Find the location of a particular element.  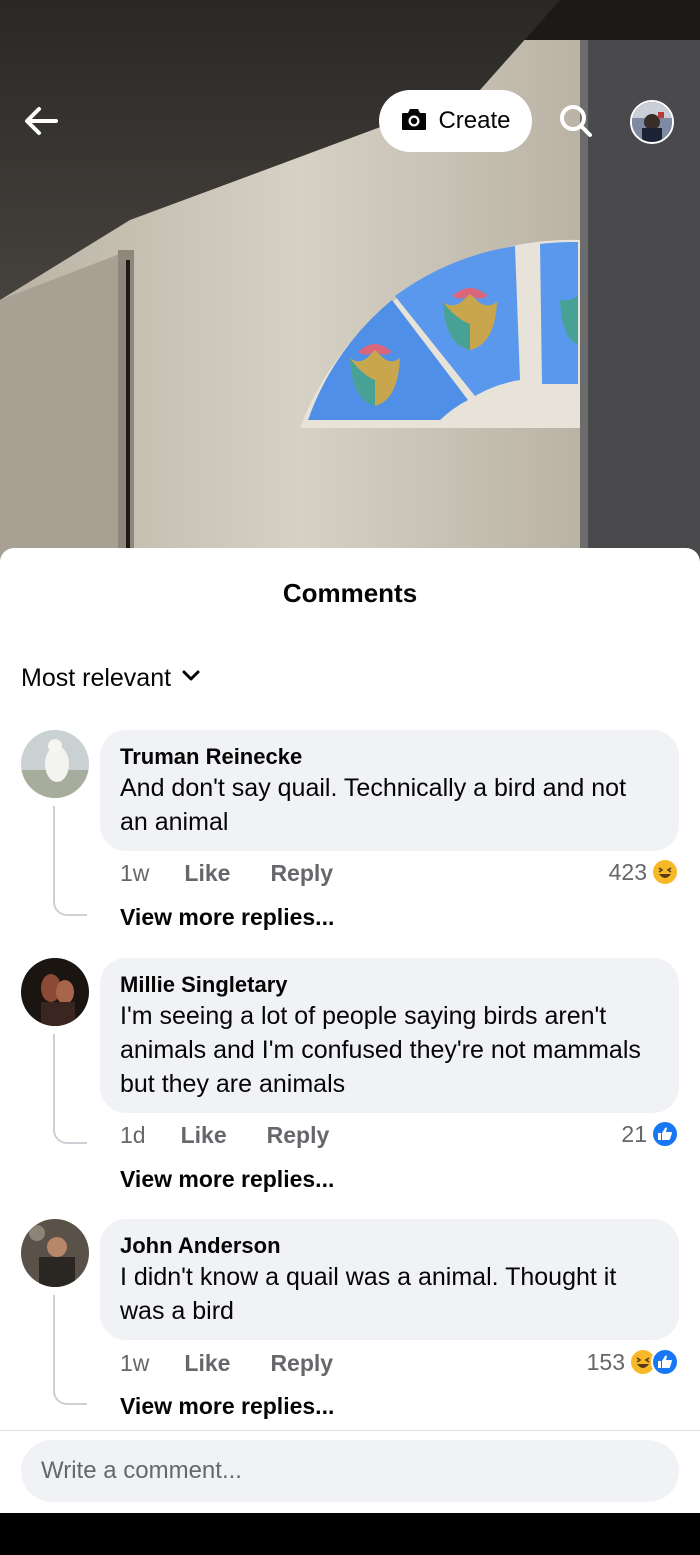

arrow-left-icon is located at coordinates (41, 123).